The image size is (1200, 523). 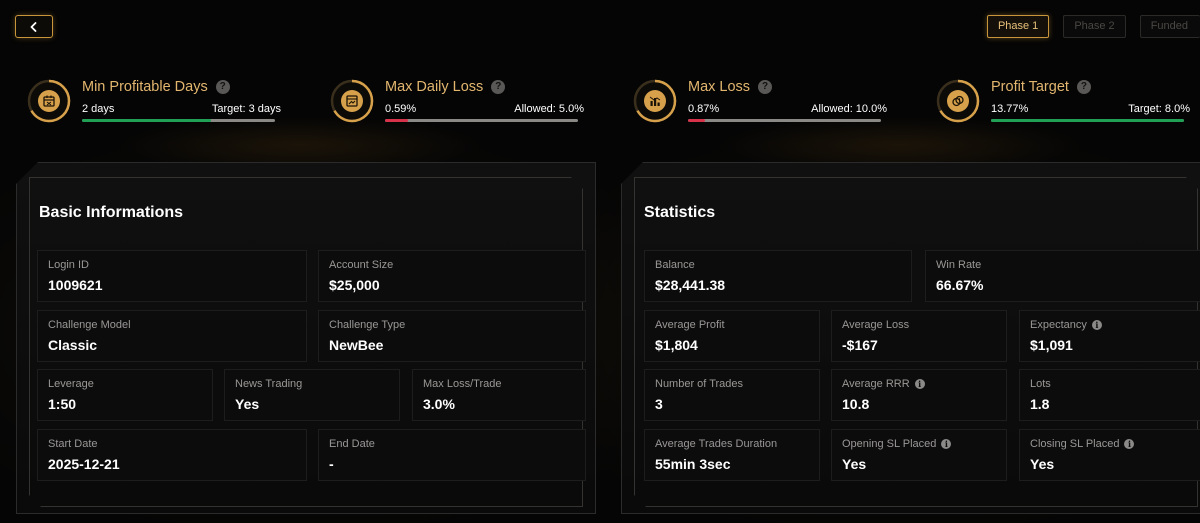 I want to click on field-max-loss-trade: Max Loss/Trade 3.0%, so click(x=499, y=395).